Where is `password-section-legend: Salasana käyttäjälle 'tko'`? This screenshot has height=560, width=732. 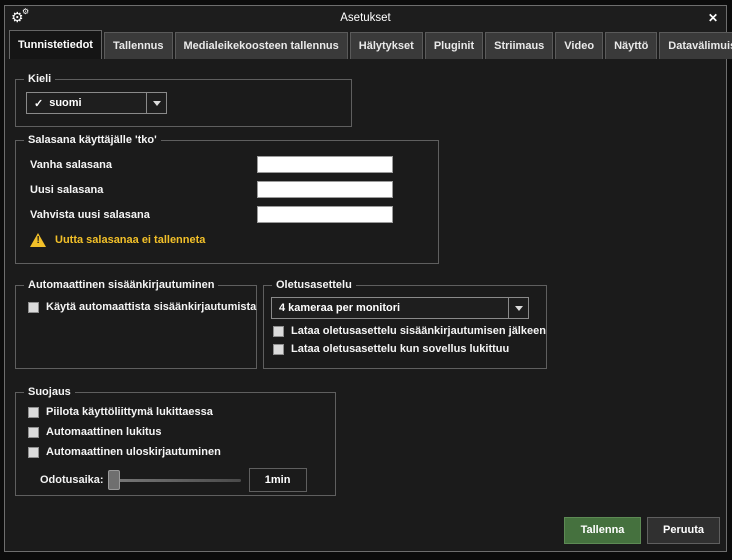
password-section-legend: Salasana käyttäjälle 'tko' is located at coordinates (92, 140).